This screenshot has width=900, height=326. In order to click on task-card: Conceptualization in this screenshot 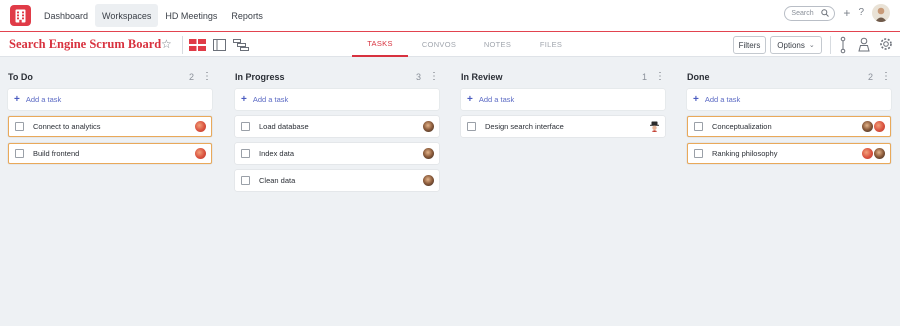, I will do `click(789, 126)`.